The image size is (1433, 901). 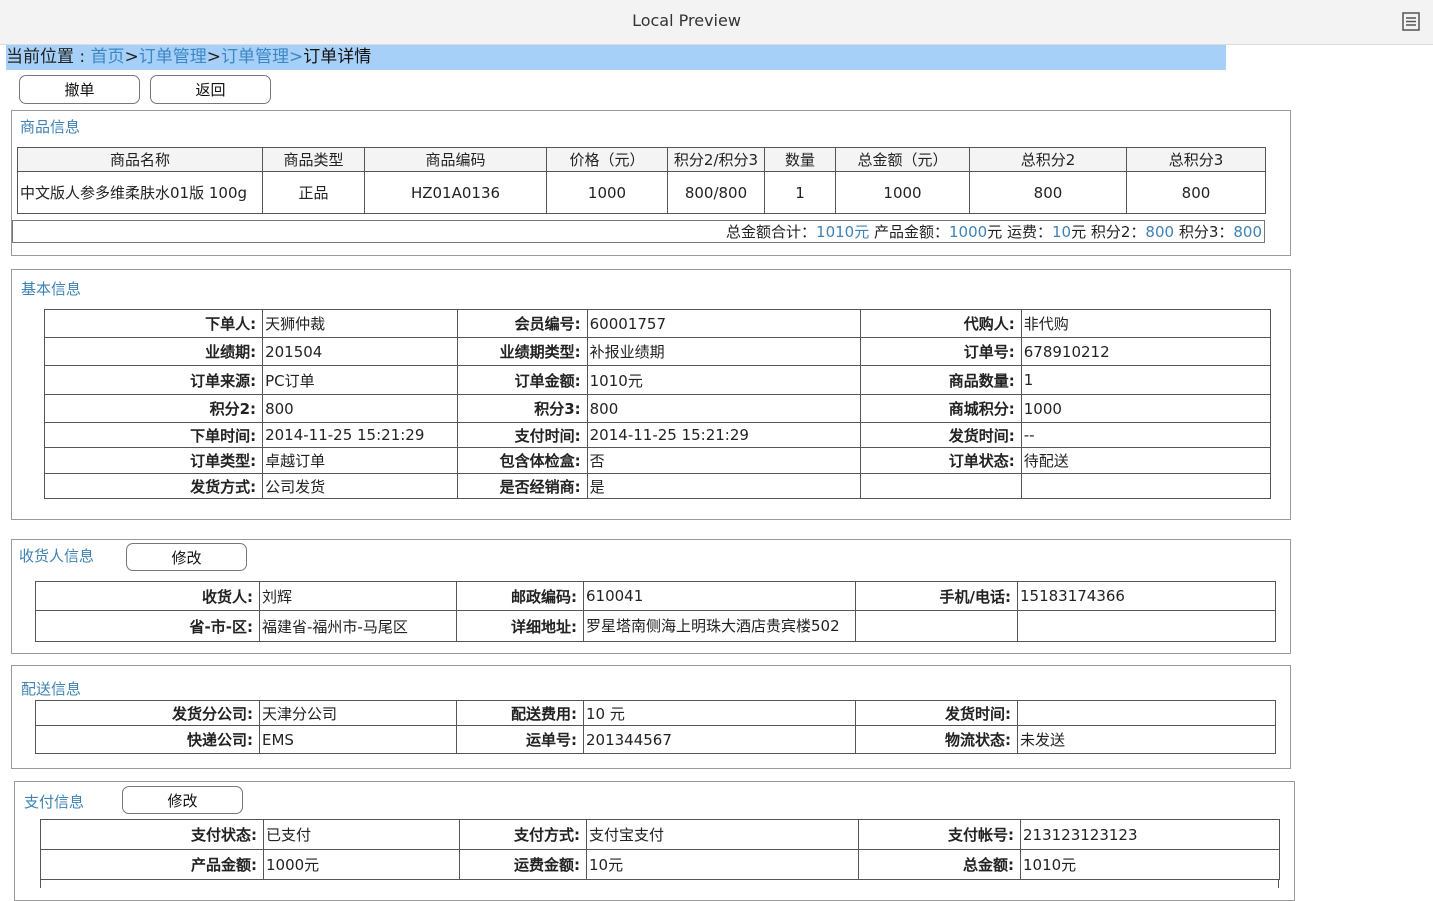 I want to click on field-label: 收货人:, so click(x=147, y=596).